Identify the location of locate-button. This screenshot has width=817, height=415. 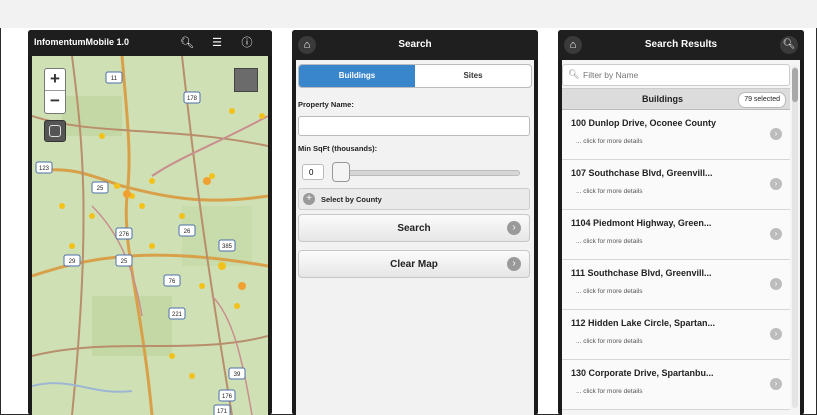
(55, 131).